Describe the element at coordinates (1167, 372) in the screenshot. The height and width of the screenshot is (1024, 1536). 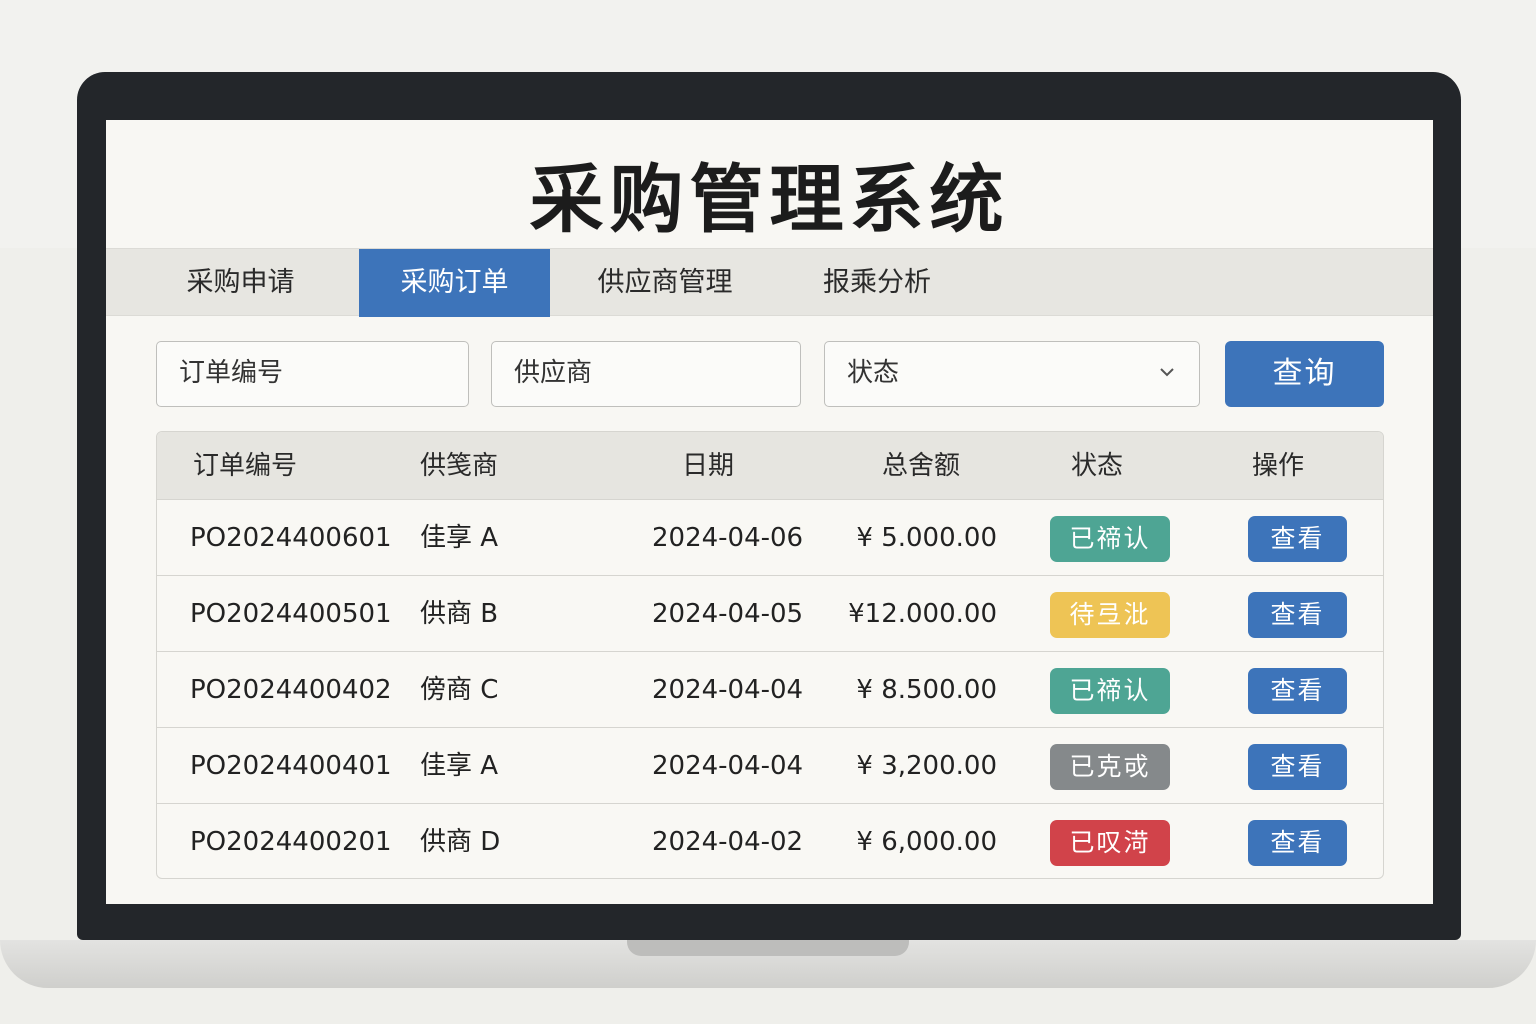
I see `chevron-down-icon` at that location.